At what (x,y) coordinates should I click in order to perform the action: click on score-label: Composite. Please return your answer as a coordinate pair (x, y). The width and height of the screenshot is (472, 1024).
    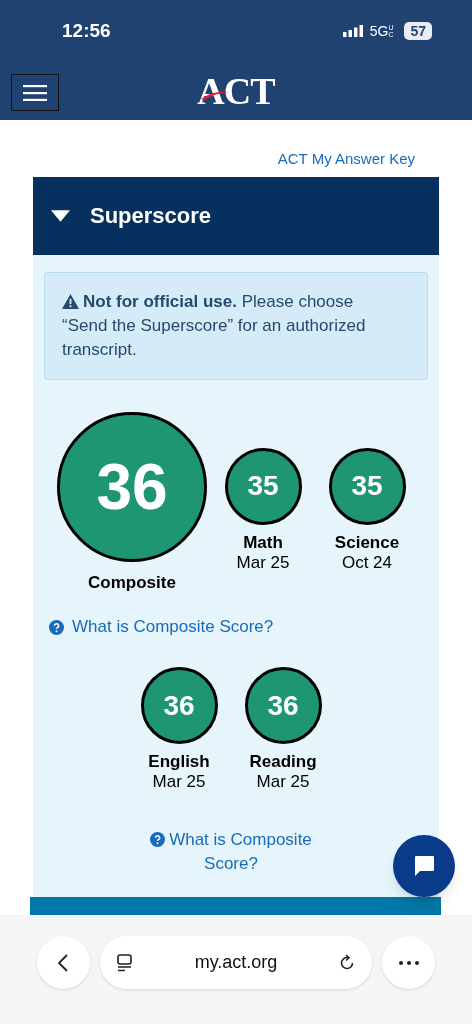
    Looking at the image, I should click on (132, 582).